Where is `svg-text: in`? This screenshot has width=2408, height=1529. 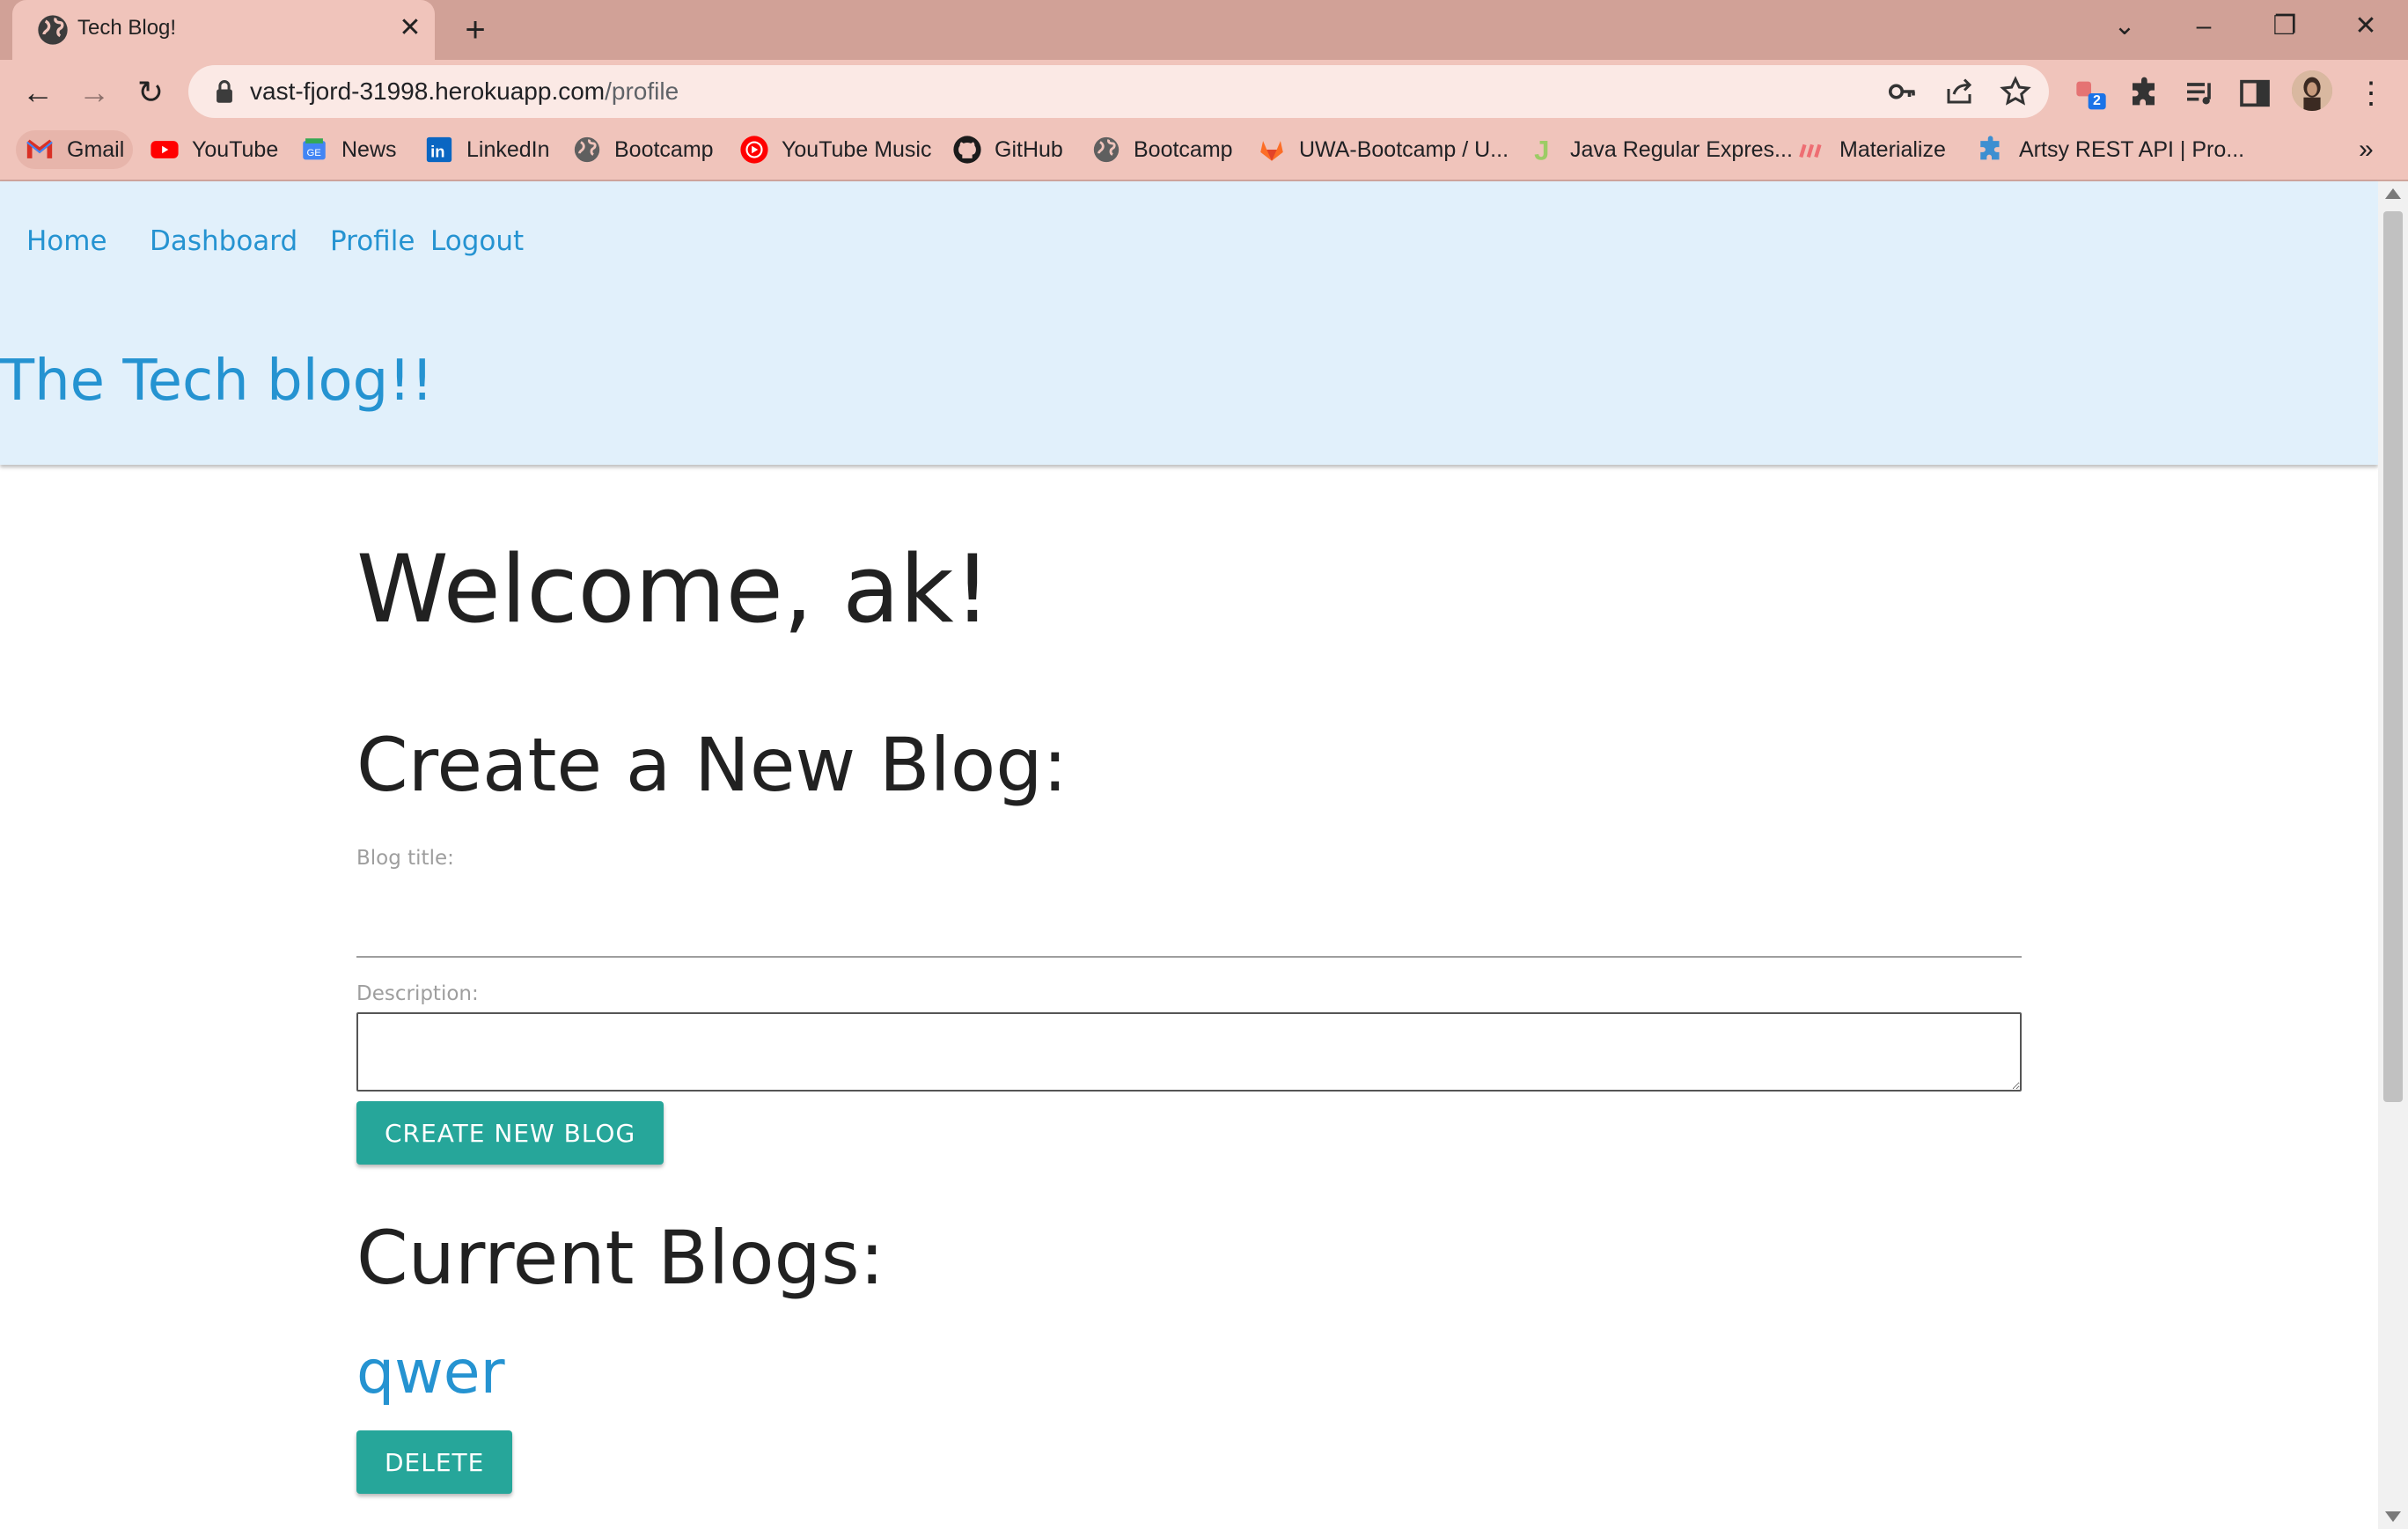
svg-text: in is located at coordinates (437, 152).